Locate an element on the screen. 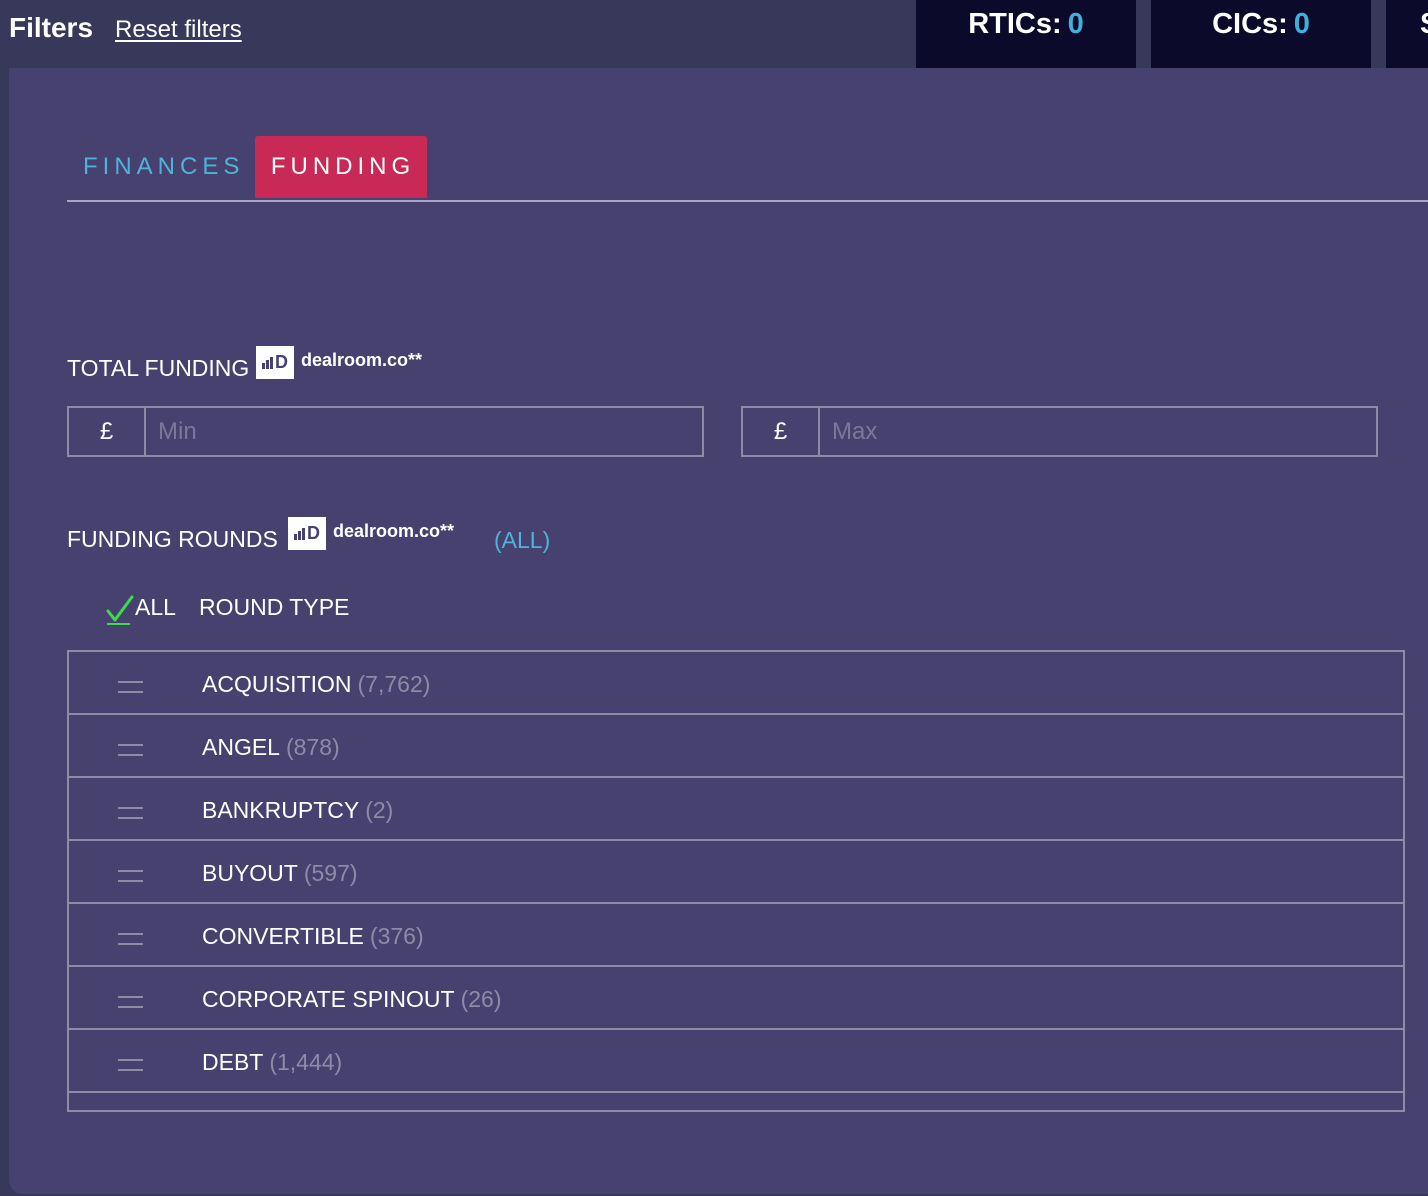 The image size is (1428, 1196). list-item: BUYOUT (597) is located at coordinates (736, 872).